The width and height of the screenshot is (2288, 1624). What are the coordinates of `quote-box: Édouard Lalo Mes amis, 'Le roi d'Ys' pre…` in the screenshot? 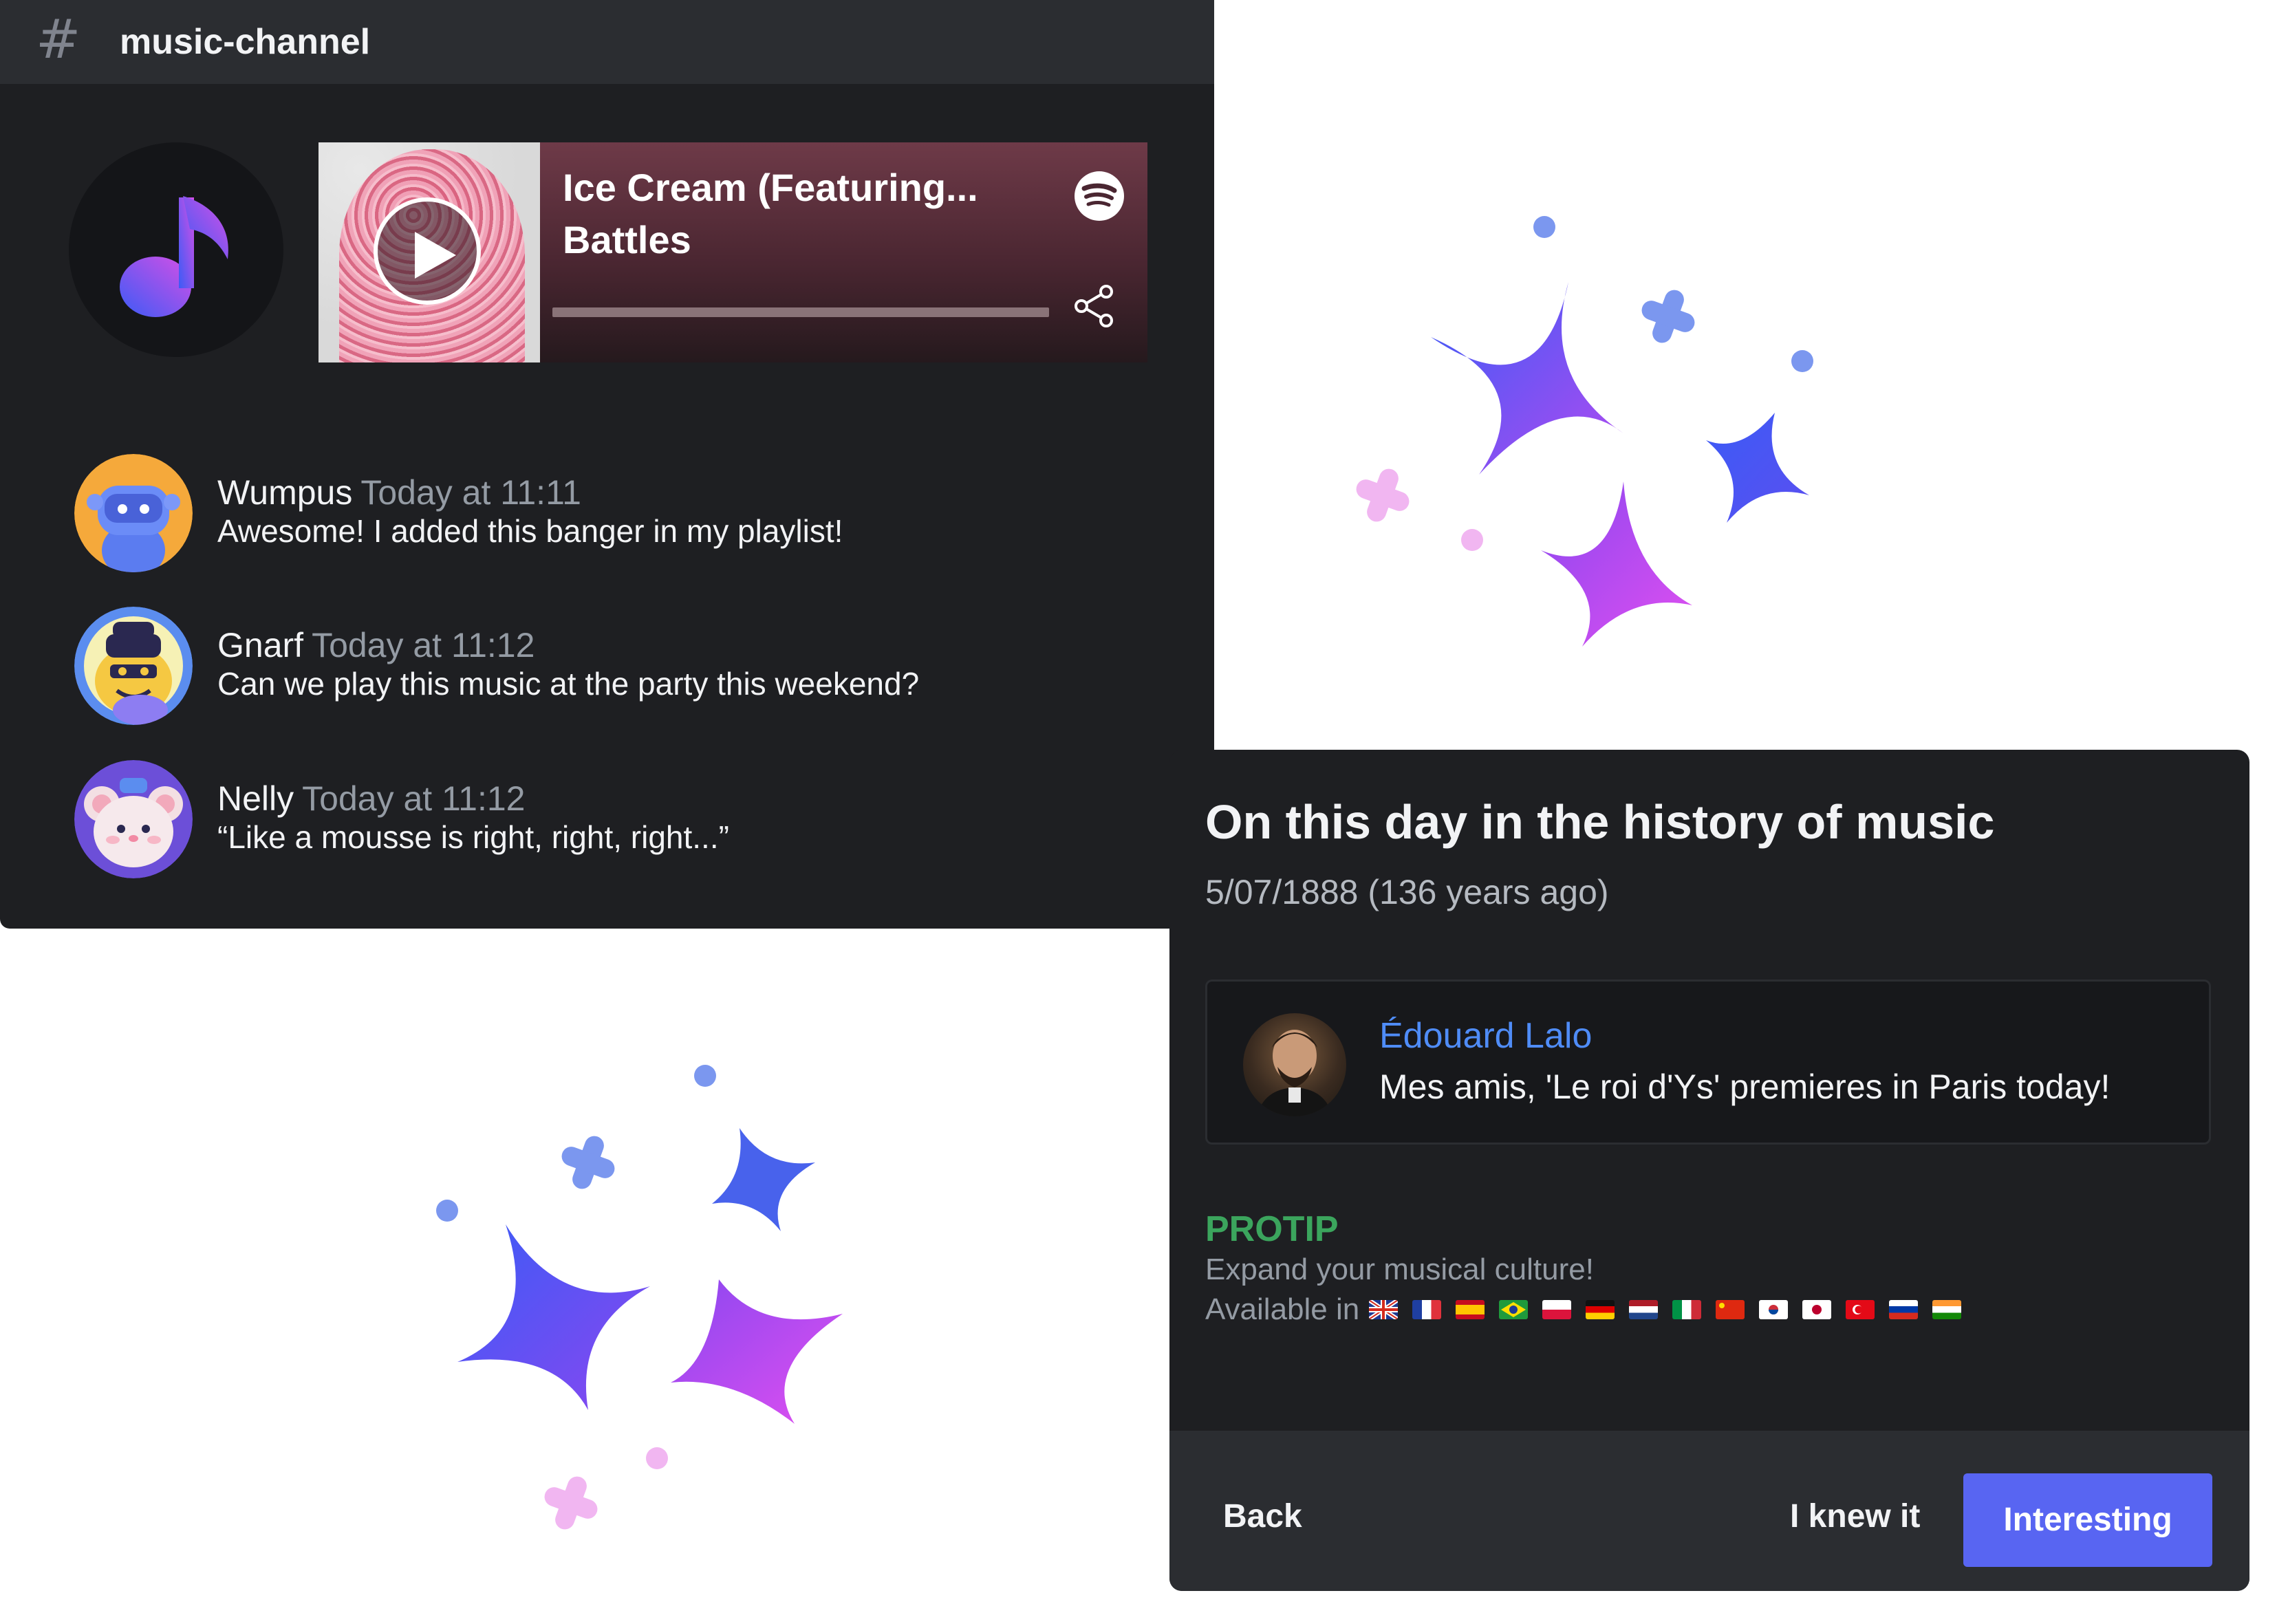 It's located at (1708, 1062).